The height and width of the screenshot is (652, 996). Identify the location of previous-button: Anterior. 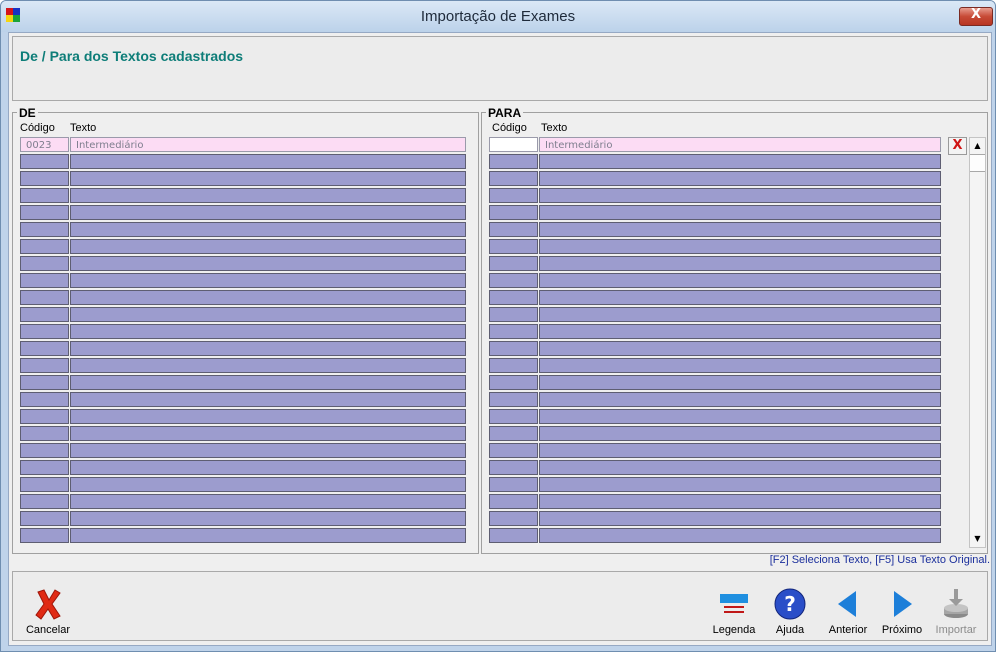
(848, 611).